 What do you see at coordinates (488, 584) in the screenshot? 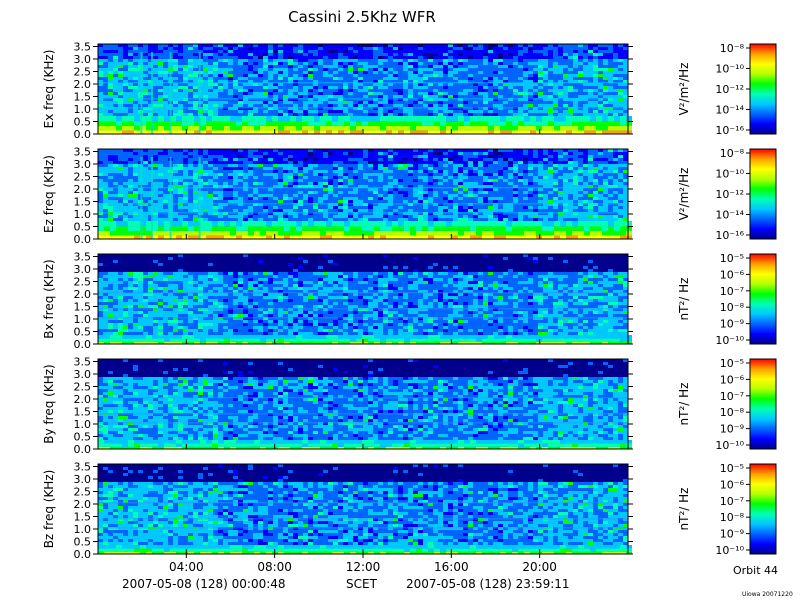
I see `footer-end-time: 2007-05-08 (128) 23:59:11` at bounding box center [488, 584].